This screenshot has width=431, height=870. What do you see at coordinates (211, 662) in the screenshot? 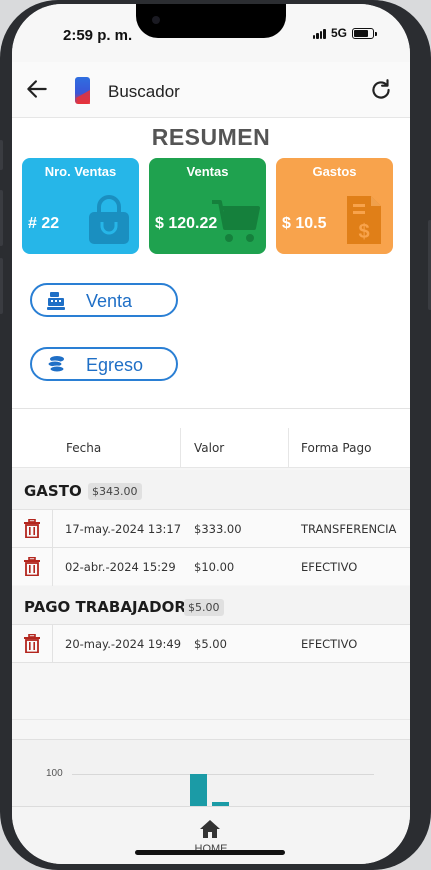
I see `table-bottom-border` at bounding box center [211, 662].